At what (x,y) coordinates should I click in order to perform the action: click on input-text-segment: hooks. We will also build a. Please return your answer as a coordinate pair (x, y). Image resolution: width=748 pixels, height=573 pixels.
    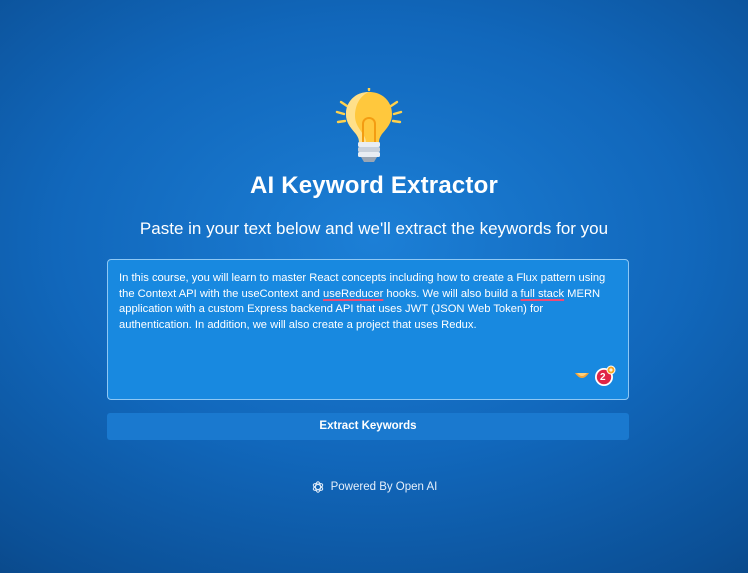
    Looking at the image, I should click on (452, 293).